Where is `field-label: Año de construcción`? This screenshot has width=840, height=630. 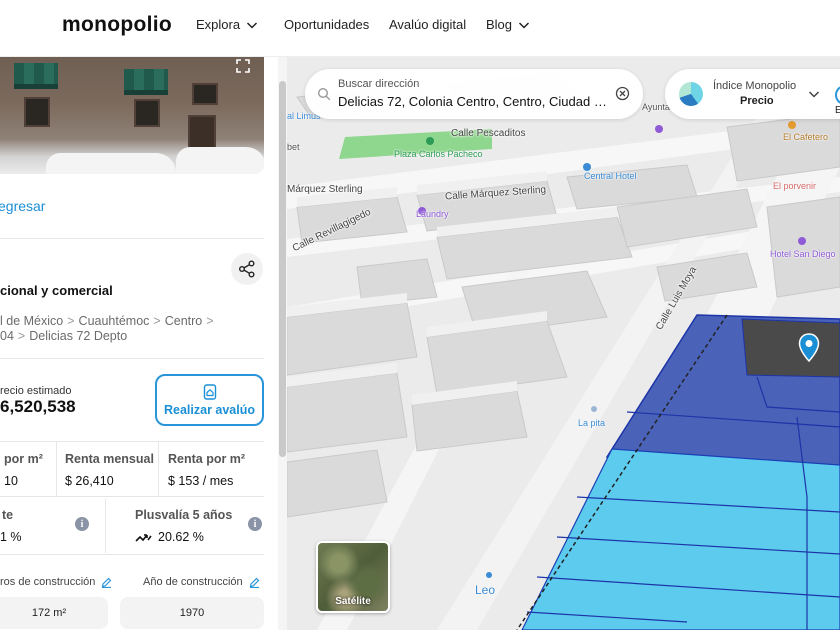
field-label: Año de construcción is located at coordinates (193, 582).